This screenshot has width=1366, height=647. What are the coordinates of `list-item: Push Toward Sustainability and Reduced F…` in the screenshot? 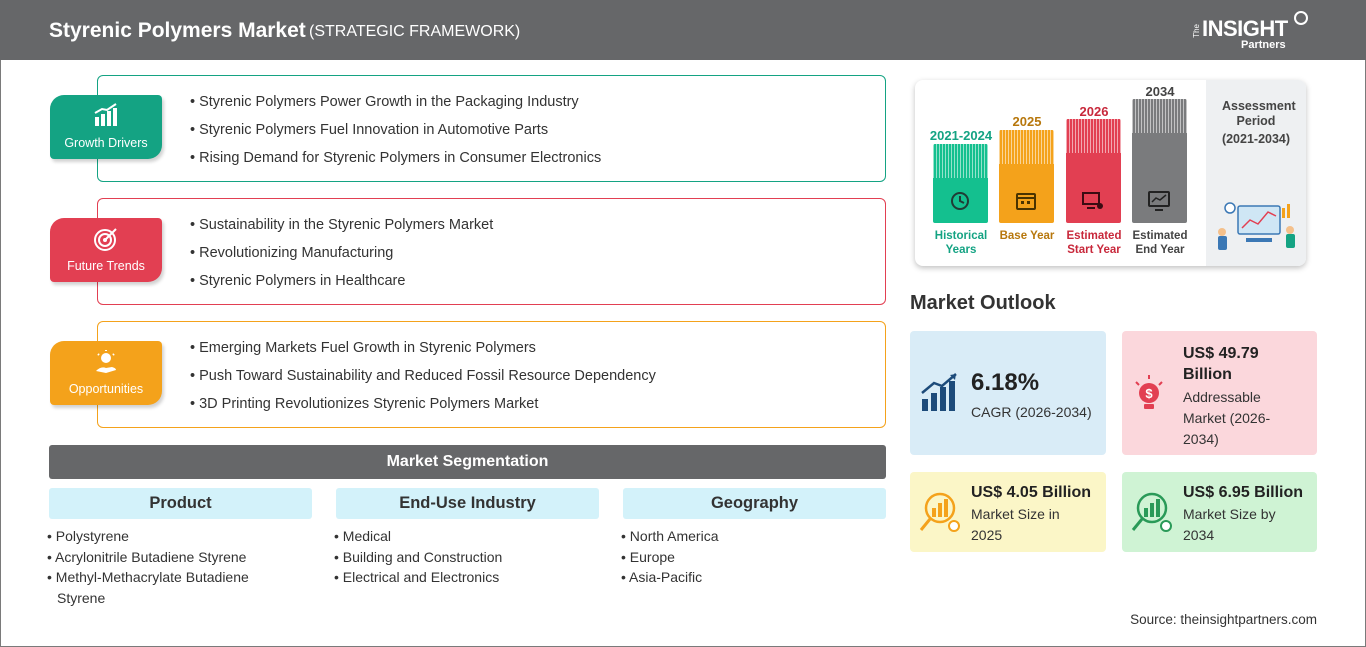 It's located at (423, 382).